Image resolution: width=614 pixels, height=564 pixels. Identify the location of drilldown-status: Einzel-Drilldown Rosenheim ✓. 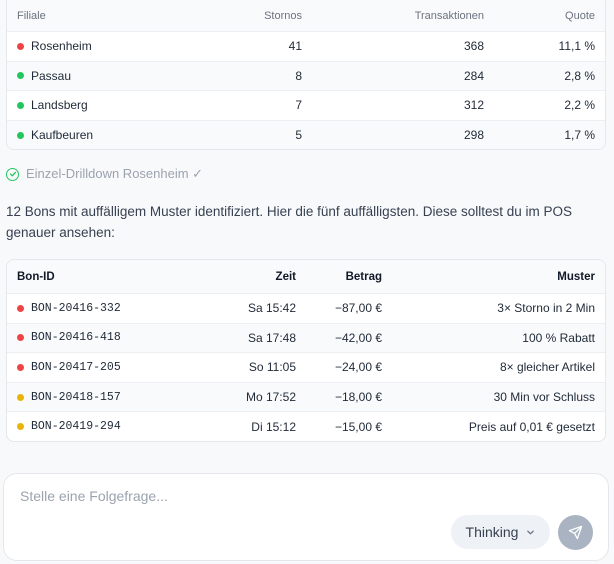
(104, 174).